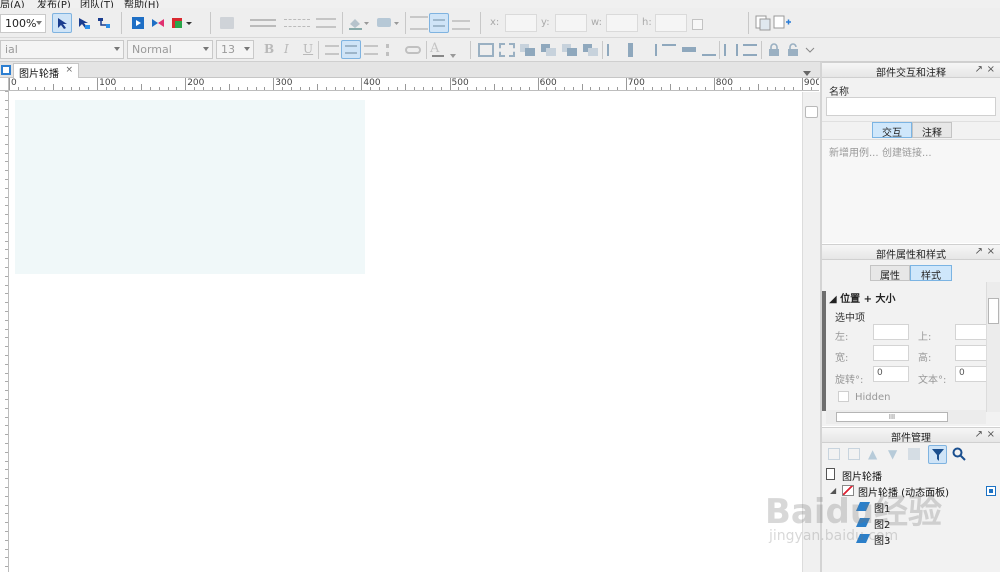 The height and width of the screenshot is (572, 1000). Describe the element at coordinates (269, 49) in the screenshot. I see `bold-icon: B` at that location.